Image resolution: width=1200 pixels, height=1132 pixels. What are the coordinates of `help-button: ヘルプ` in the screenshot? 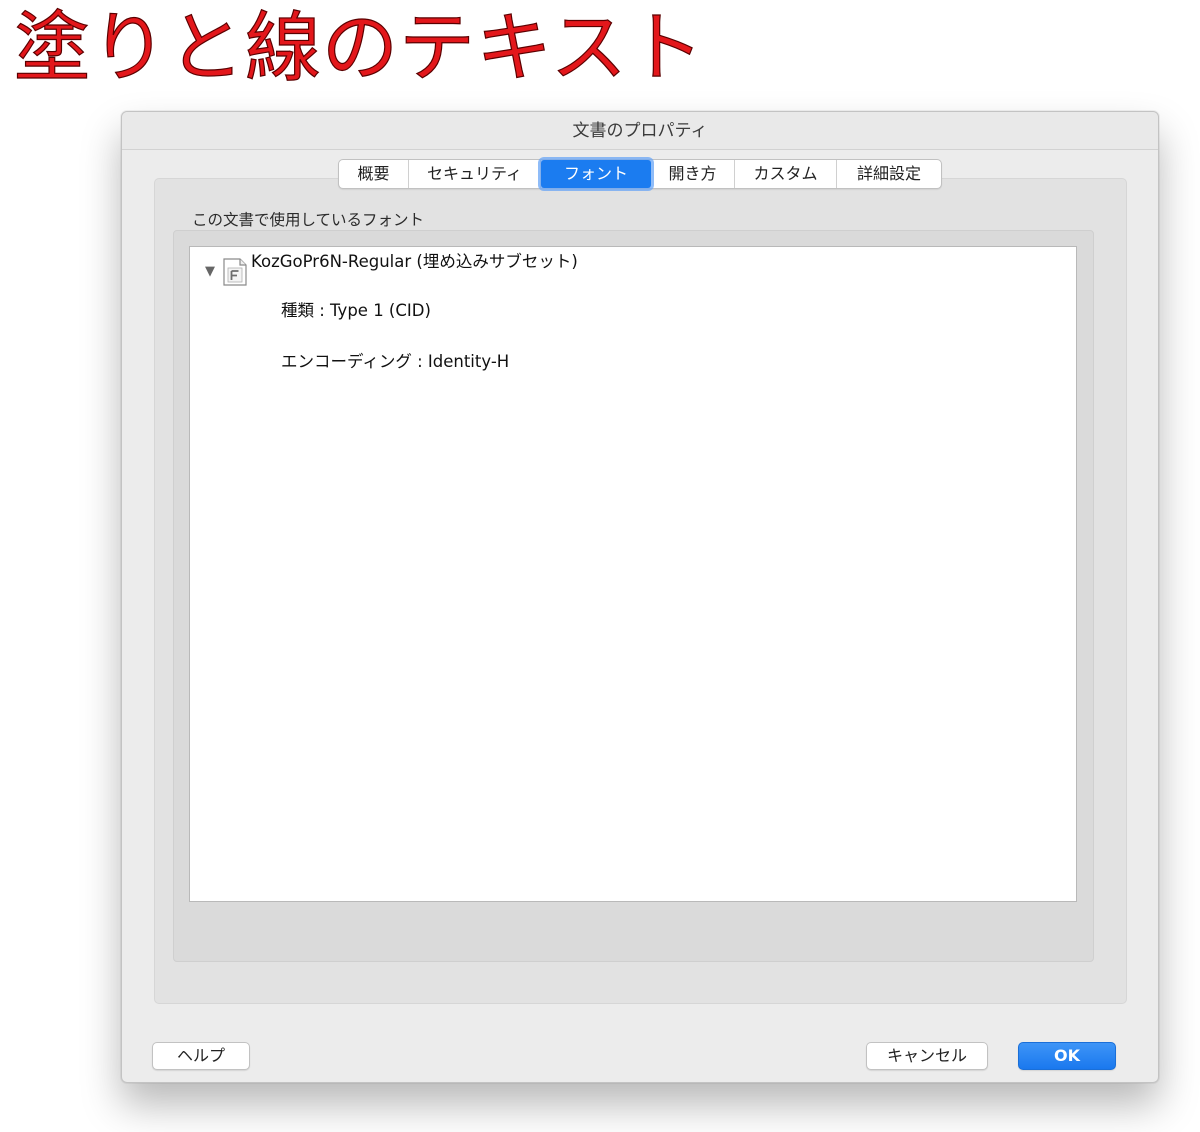 It's located at (201, 1056).